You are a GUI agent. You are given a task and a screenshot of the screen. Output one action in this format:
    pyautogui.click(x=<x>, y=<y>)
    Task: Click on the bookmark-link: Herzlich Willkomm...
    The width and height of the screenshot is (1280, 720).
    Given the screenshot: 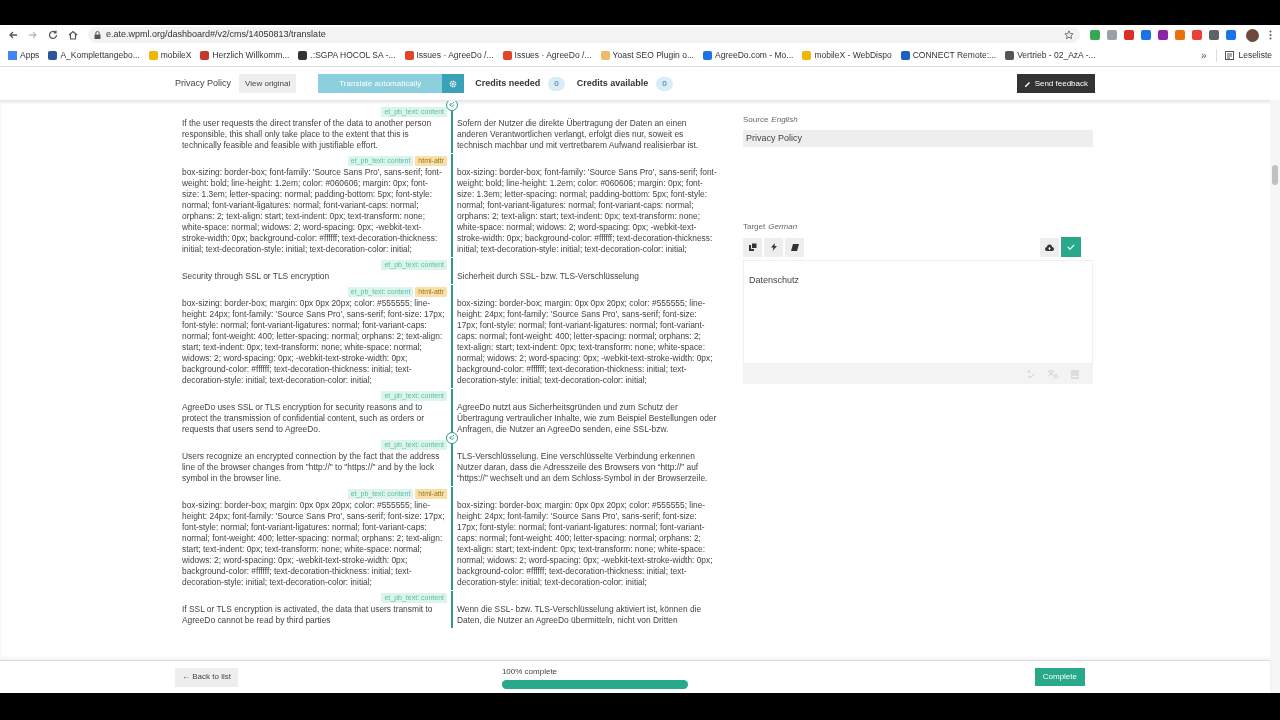 What is the action you would take?
    pyautogui.click(x=251, y=55)
    